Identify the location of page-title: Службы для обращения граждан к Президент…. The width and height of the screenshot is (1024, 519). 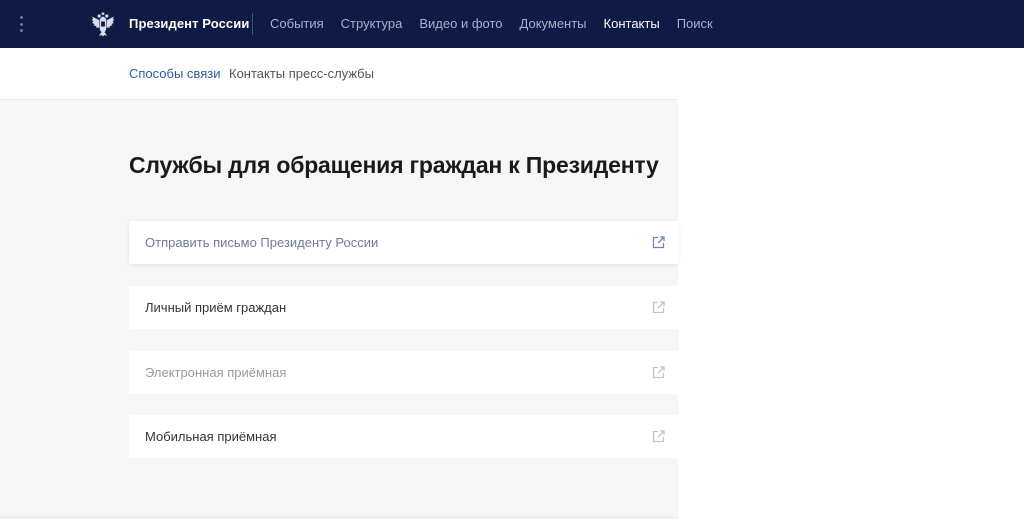
(394, 165).